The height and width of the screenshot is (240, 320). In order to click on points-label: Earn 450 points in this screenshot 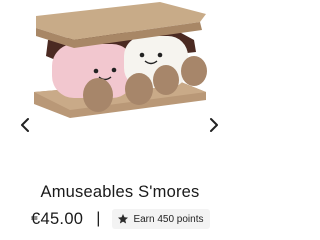, I will do `click(168, 219)`.